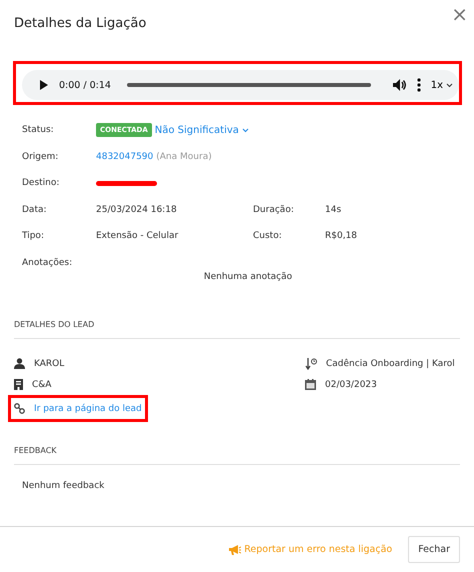  What do you see at coordinates (351, 385) in the screenshot?
I see `lead-date: 02/03/2023` at bounding box center [351, 385].